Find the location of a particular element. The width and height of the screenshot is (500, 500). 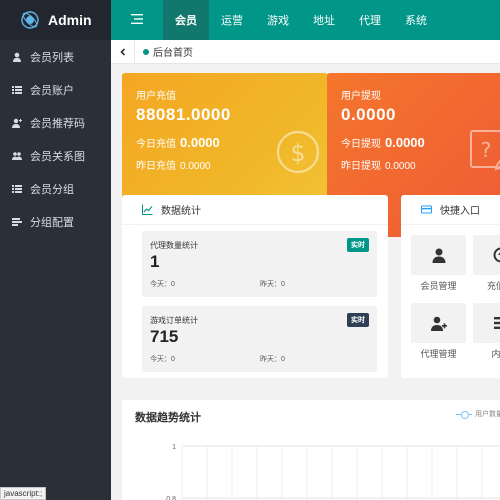

withdraw-today: 今日提现 0.0000 is located at coordinates (383, 142).